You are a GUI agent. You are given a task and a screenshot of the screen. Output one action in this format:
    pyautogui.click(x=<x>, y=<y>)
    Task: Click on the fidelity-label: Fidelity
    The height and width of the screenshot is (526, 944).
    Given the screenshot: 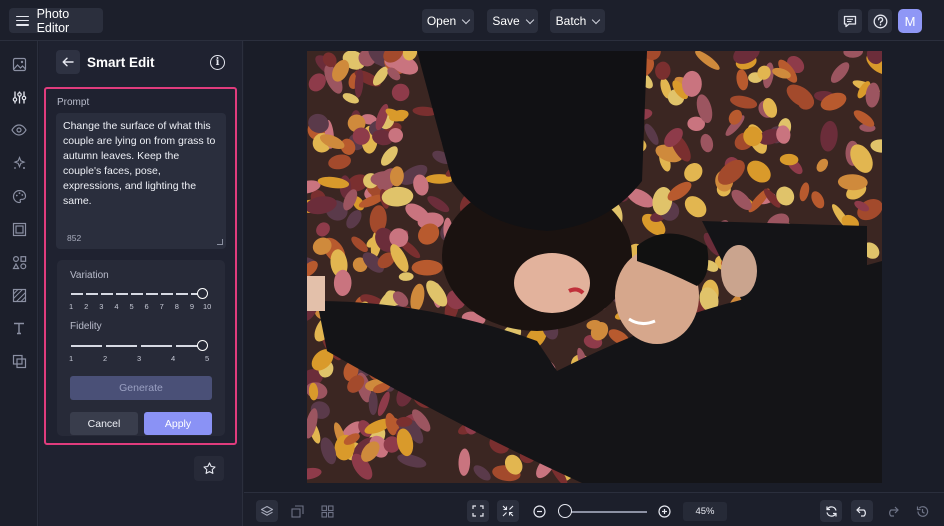 What is the action you would take?
    pyautogui.click(x=86, y=326)
    